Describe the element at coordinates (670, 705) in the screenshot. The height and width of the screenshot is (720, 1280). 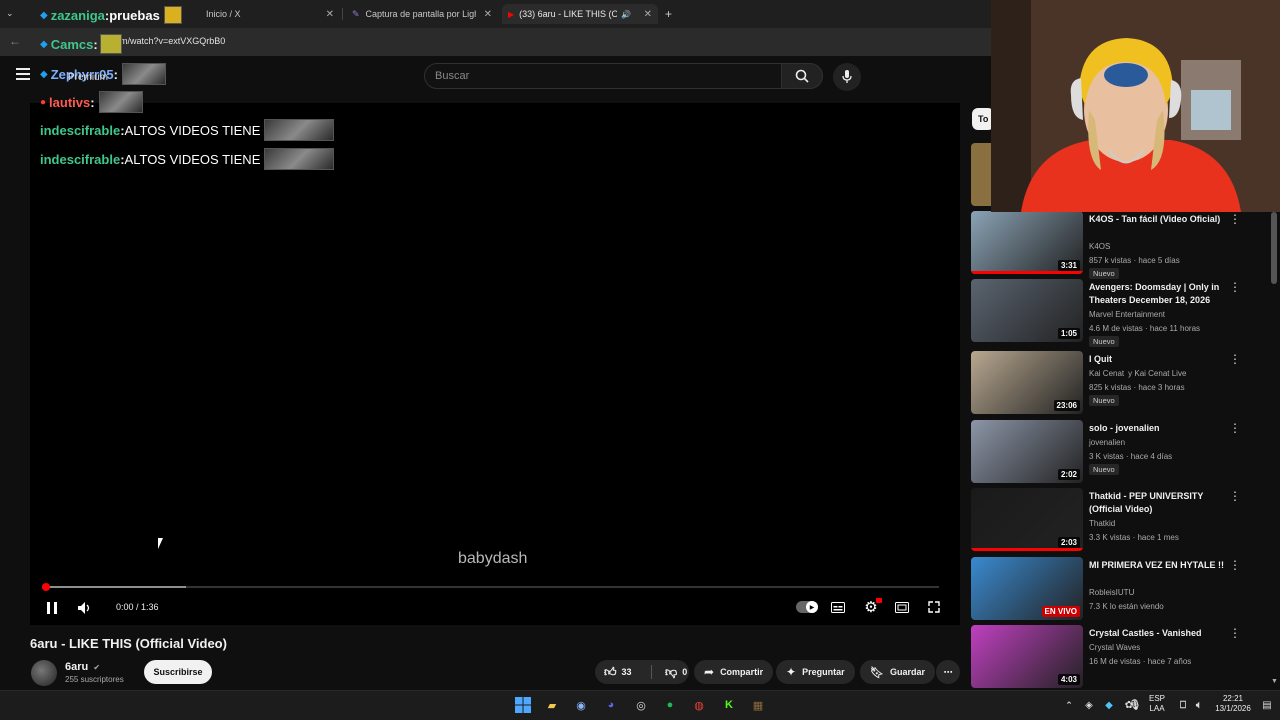
I see `spotify-icon: ●` at that location.